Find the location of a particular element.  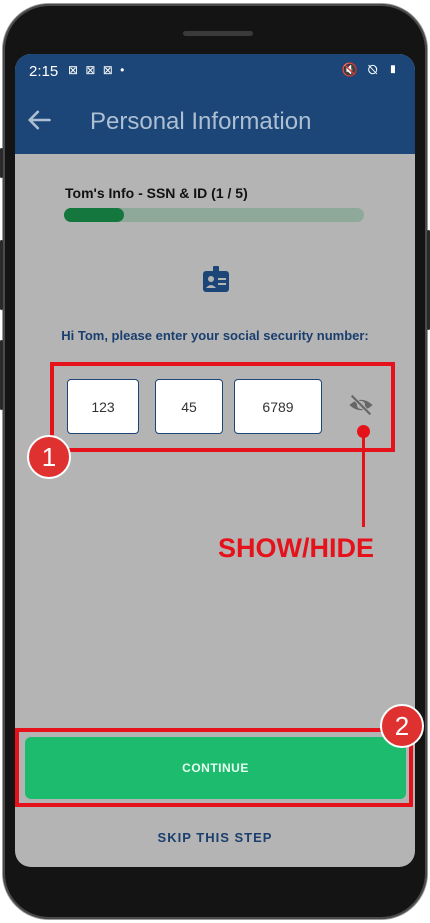

app-bar: Personal Information is located at coordinates (215, 122).